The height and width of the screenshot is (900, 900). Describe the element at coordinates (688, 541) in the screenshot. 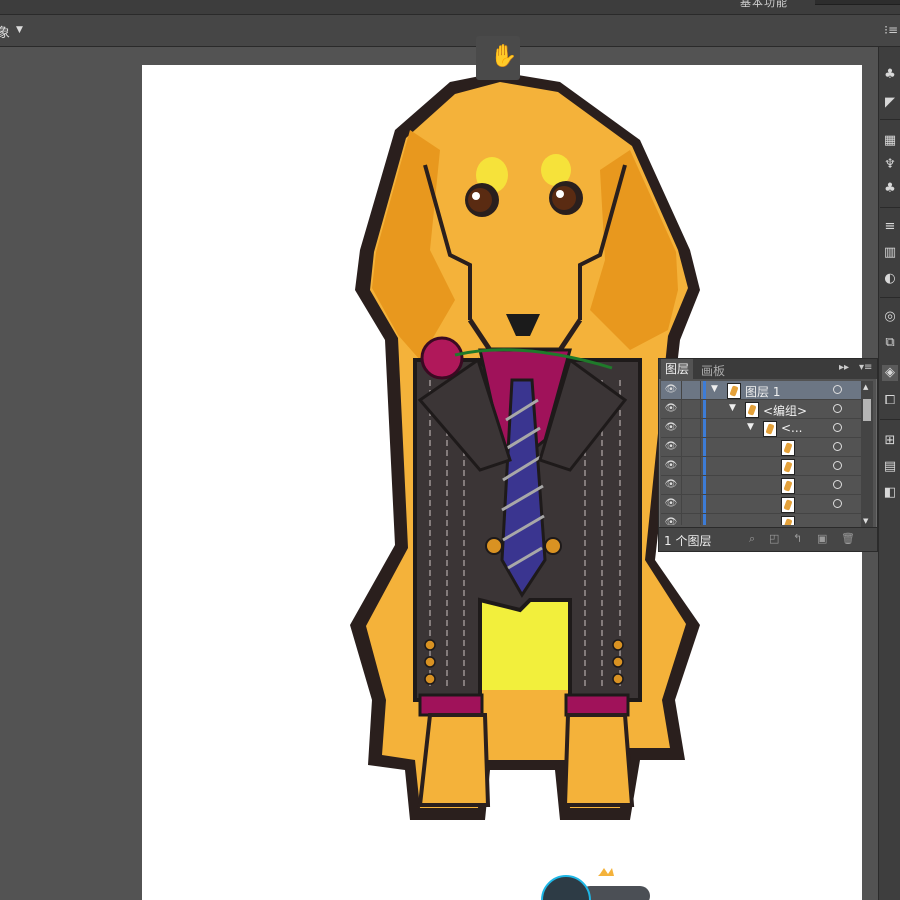

I see `layer-count: 1 个图层` at that location.